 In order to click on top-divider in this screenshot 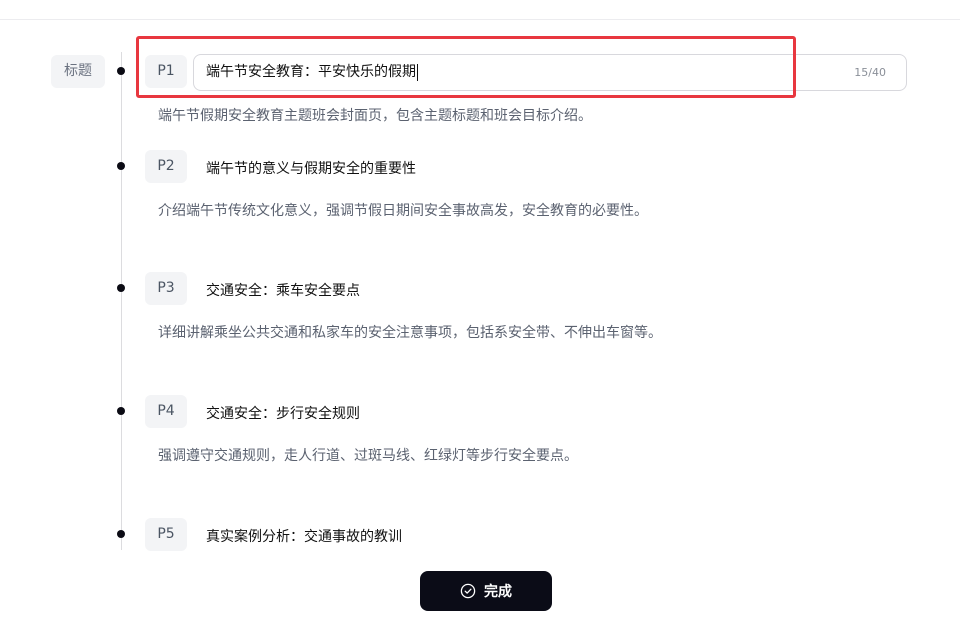, I will do `click(480, 19)`.